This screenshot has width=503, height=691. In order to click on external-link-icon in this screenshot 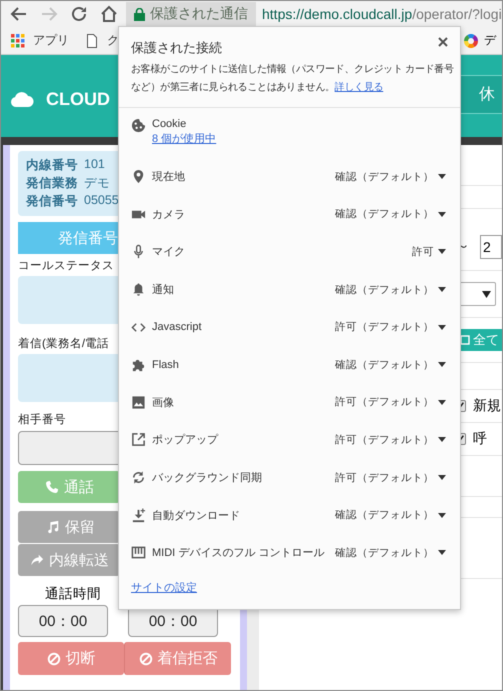, I will do `click(138, 440)`.